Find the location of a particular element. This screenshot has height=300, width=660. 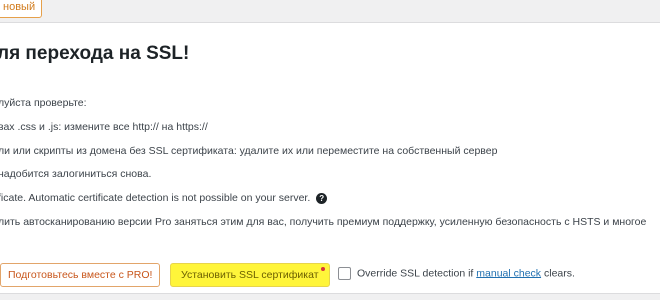

pro-upgrade-button: Подготовьтесь вместе с PRO! is located at coordinates (80, 275).